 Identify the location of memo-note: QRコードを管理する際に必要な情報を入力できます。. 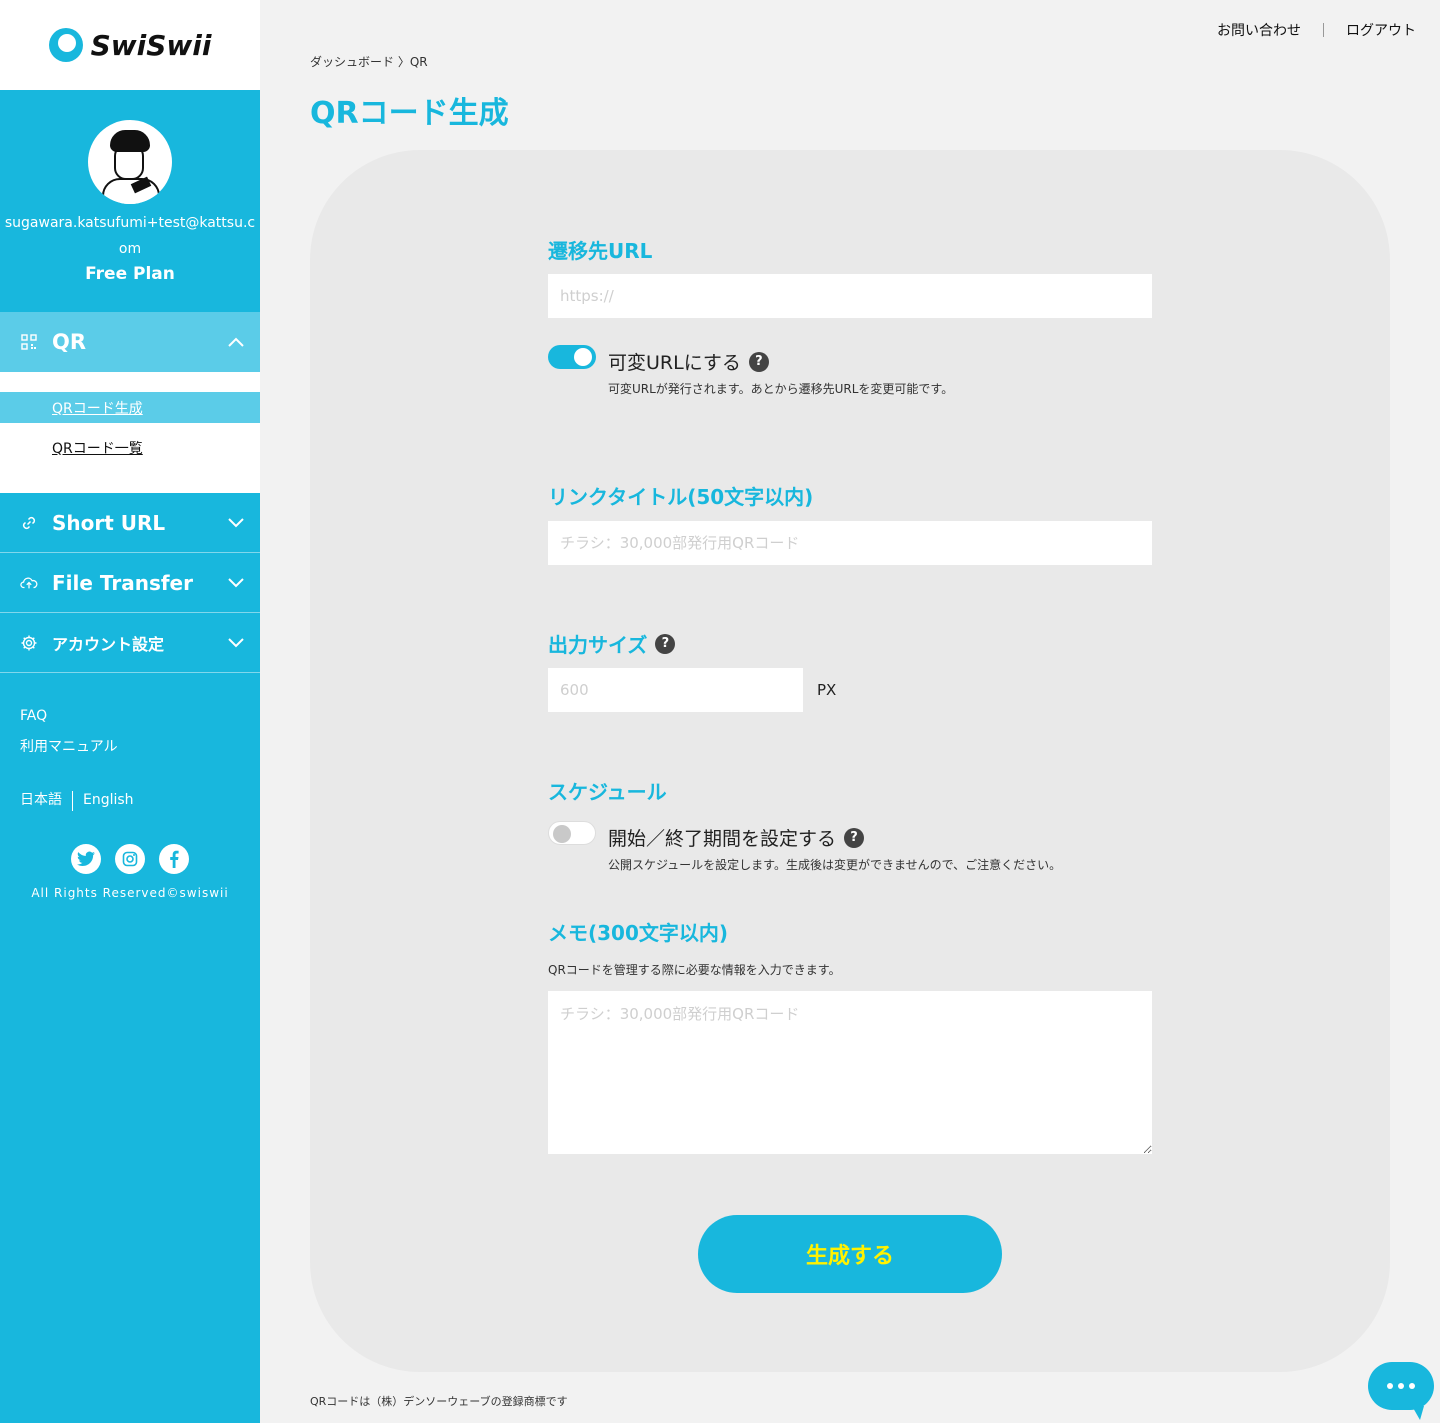
(694, 970).